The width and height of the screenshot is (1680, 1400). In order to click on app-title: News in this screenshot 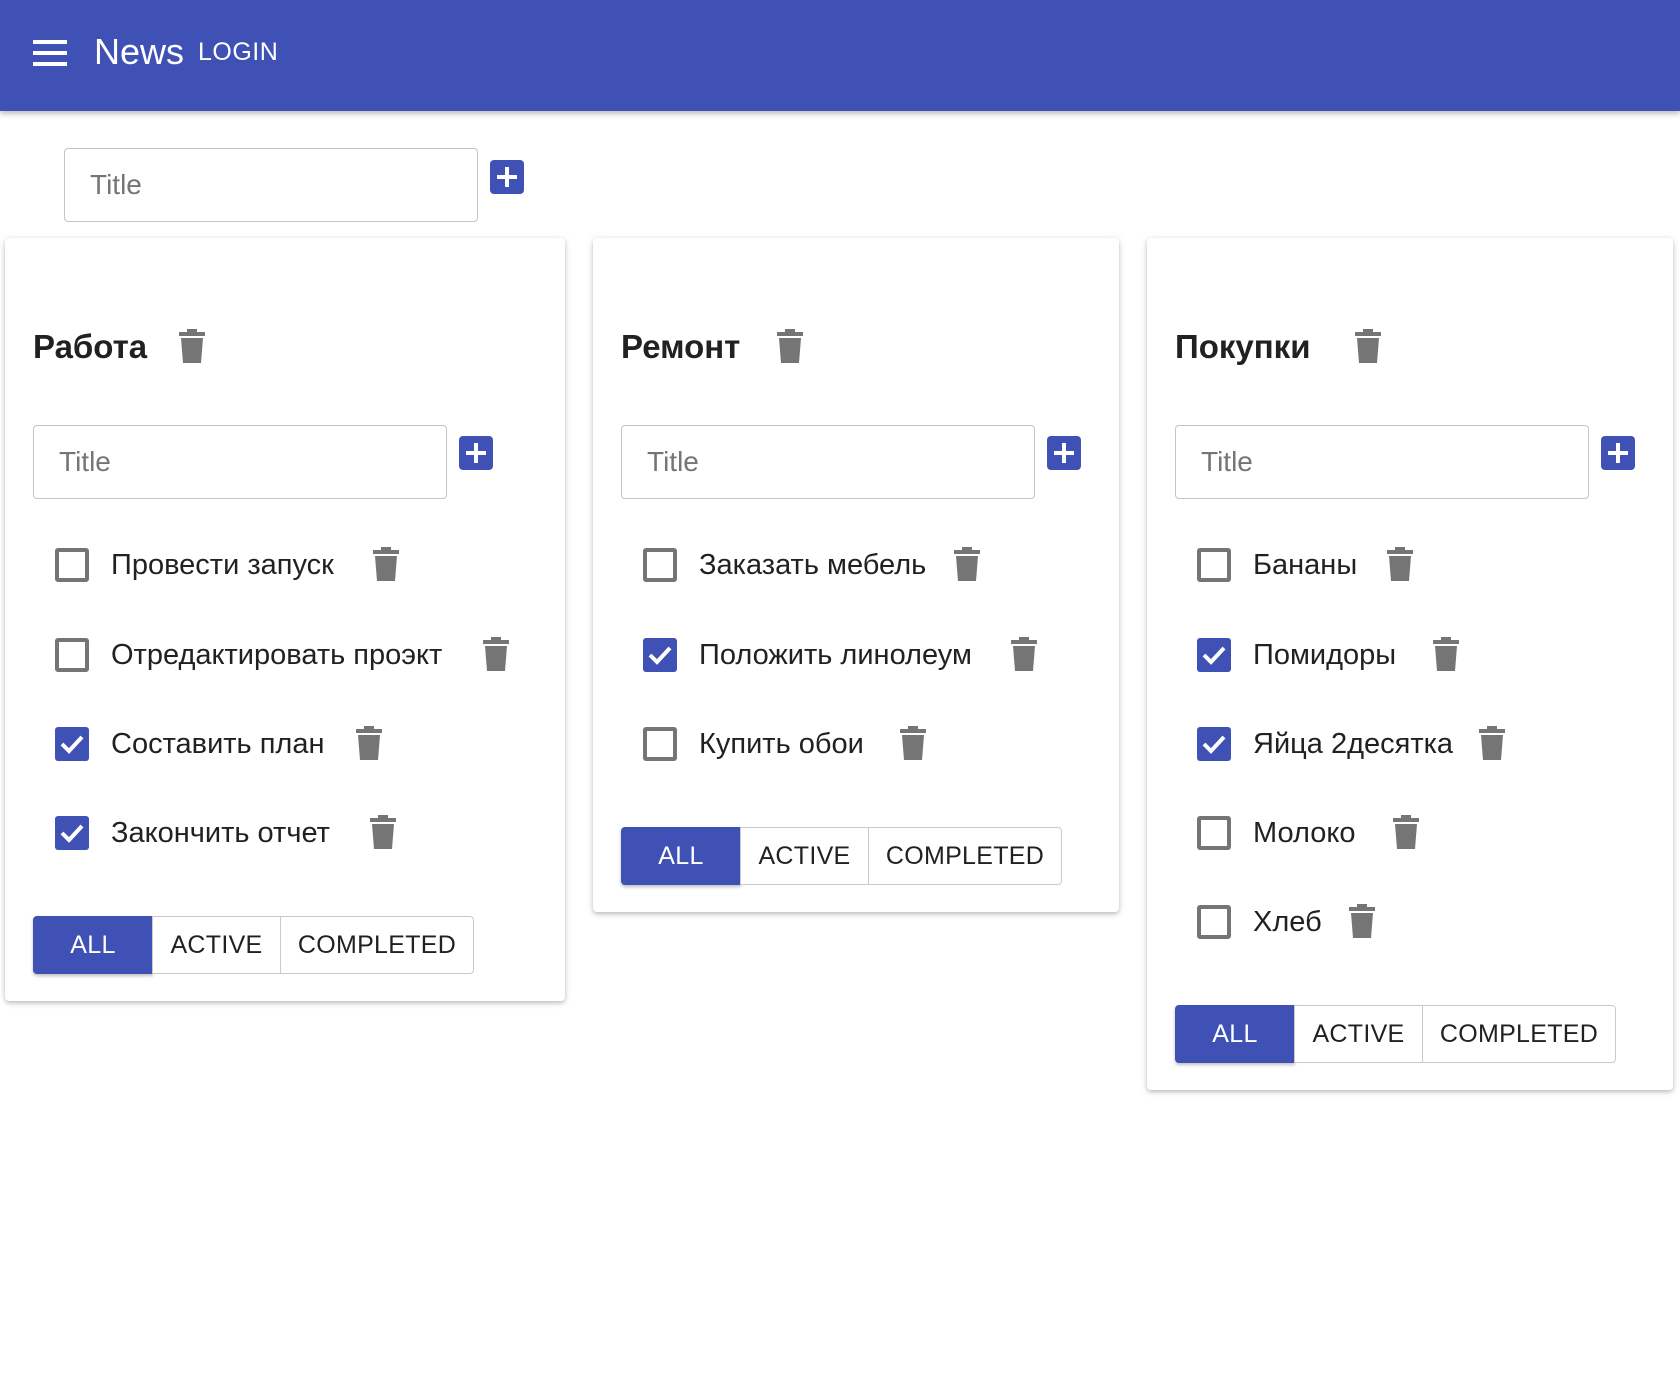, I will do `click(139, 51)`.